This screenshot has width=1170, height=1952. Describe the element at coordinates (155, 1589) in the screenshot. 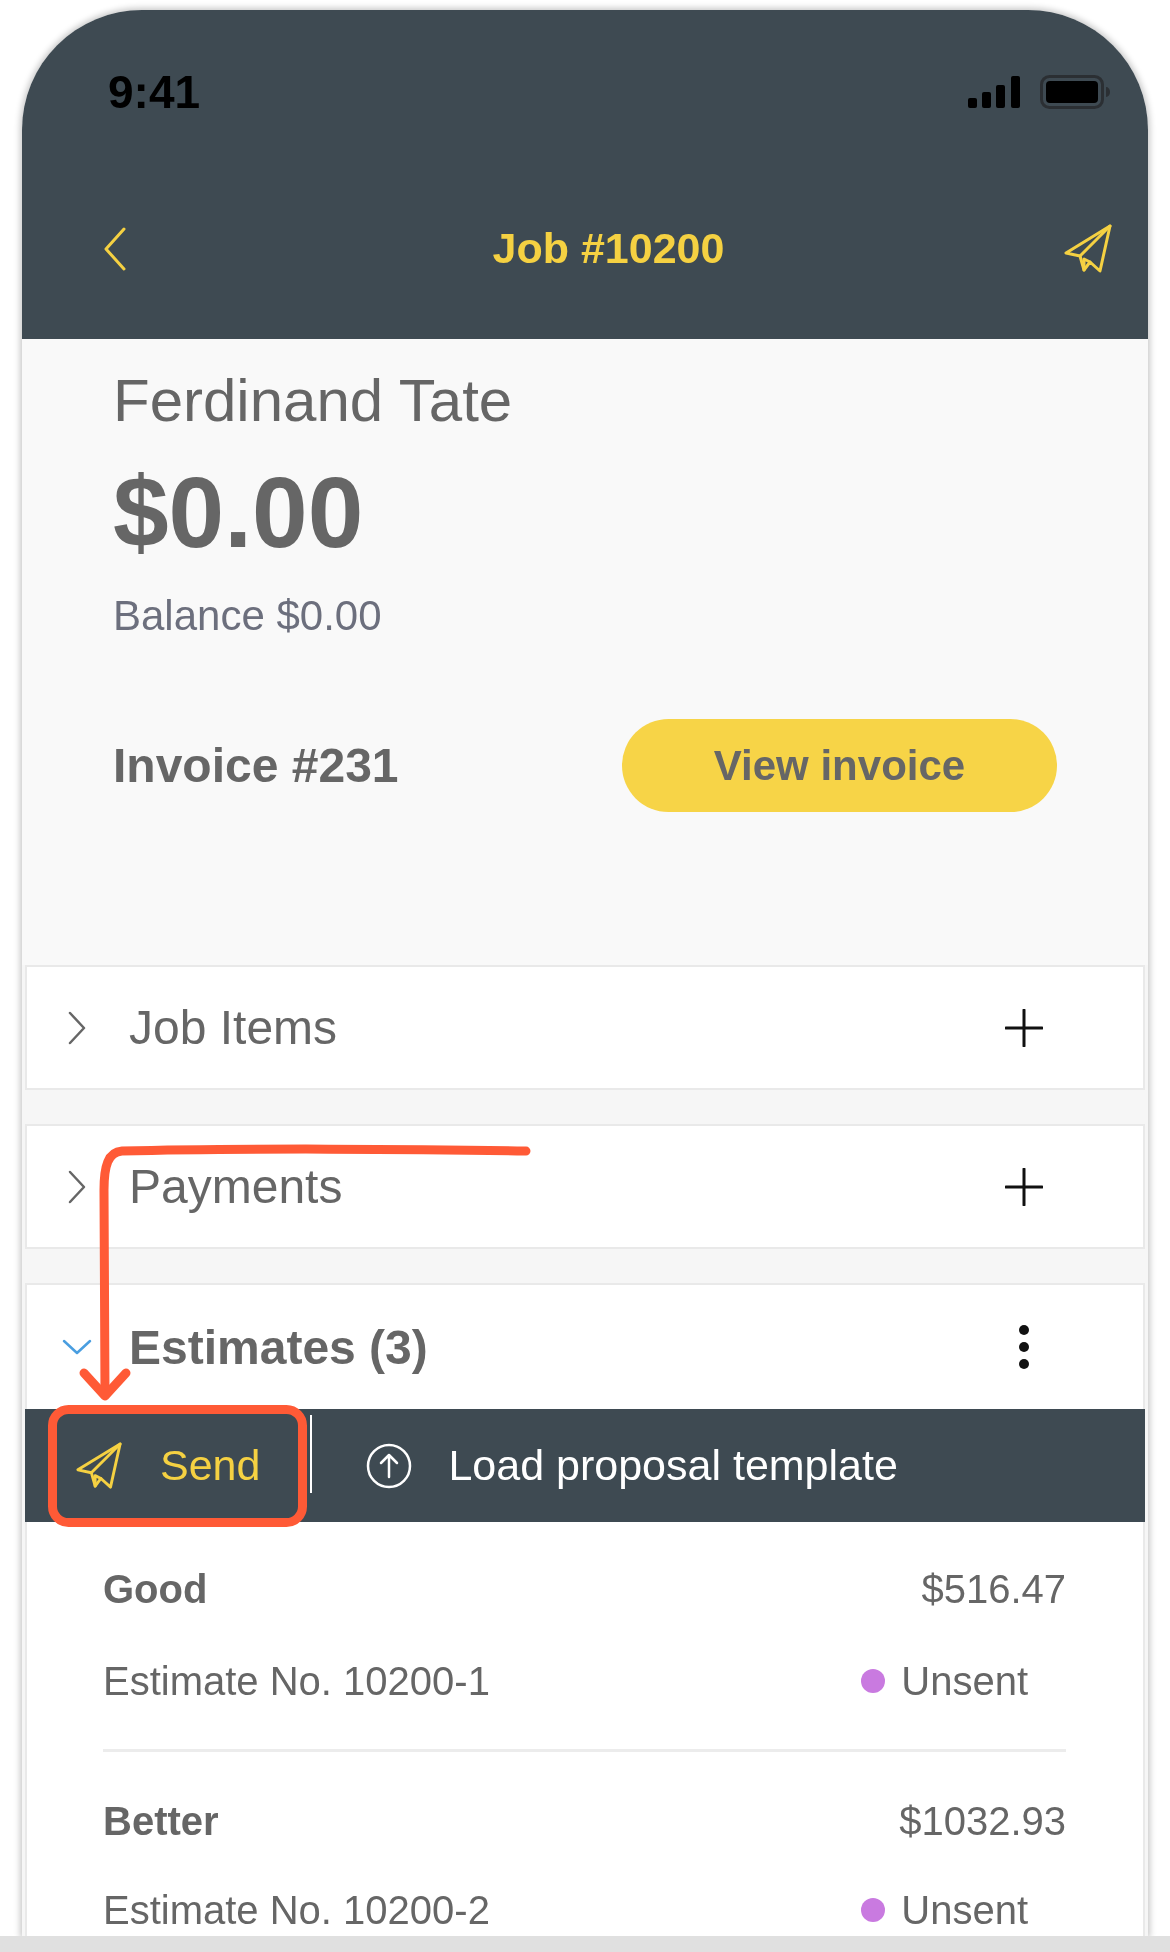

I see `estimate-name: Good` at that location.